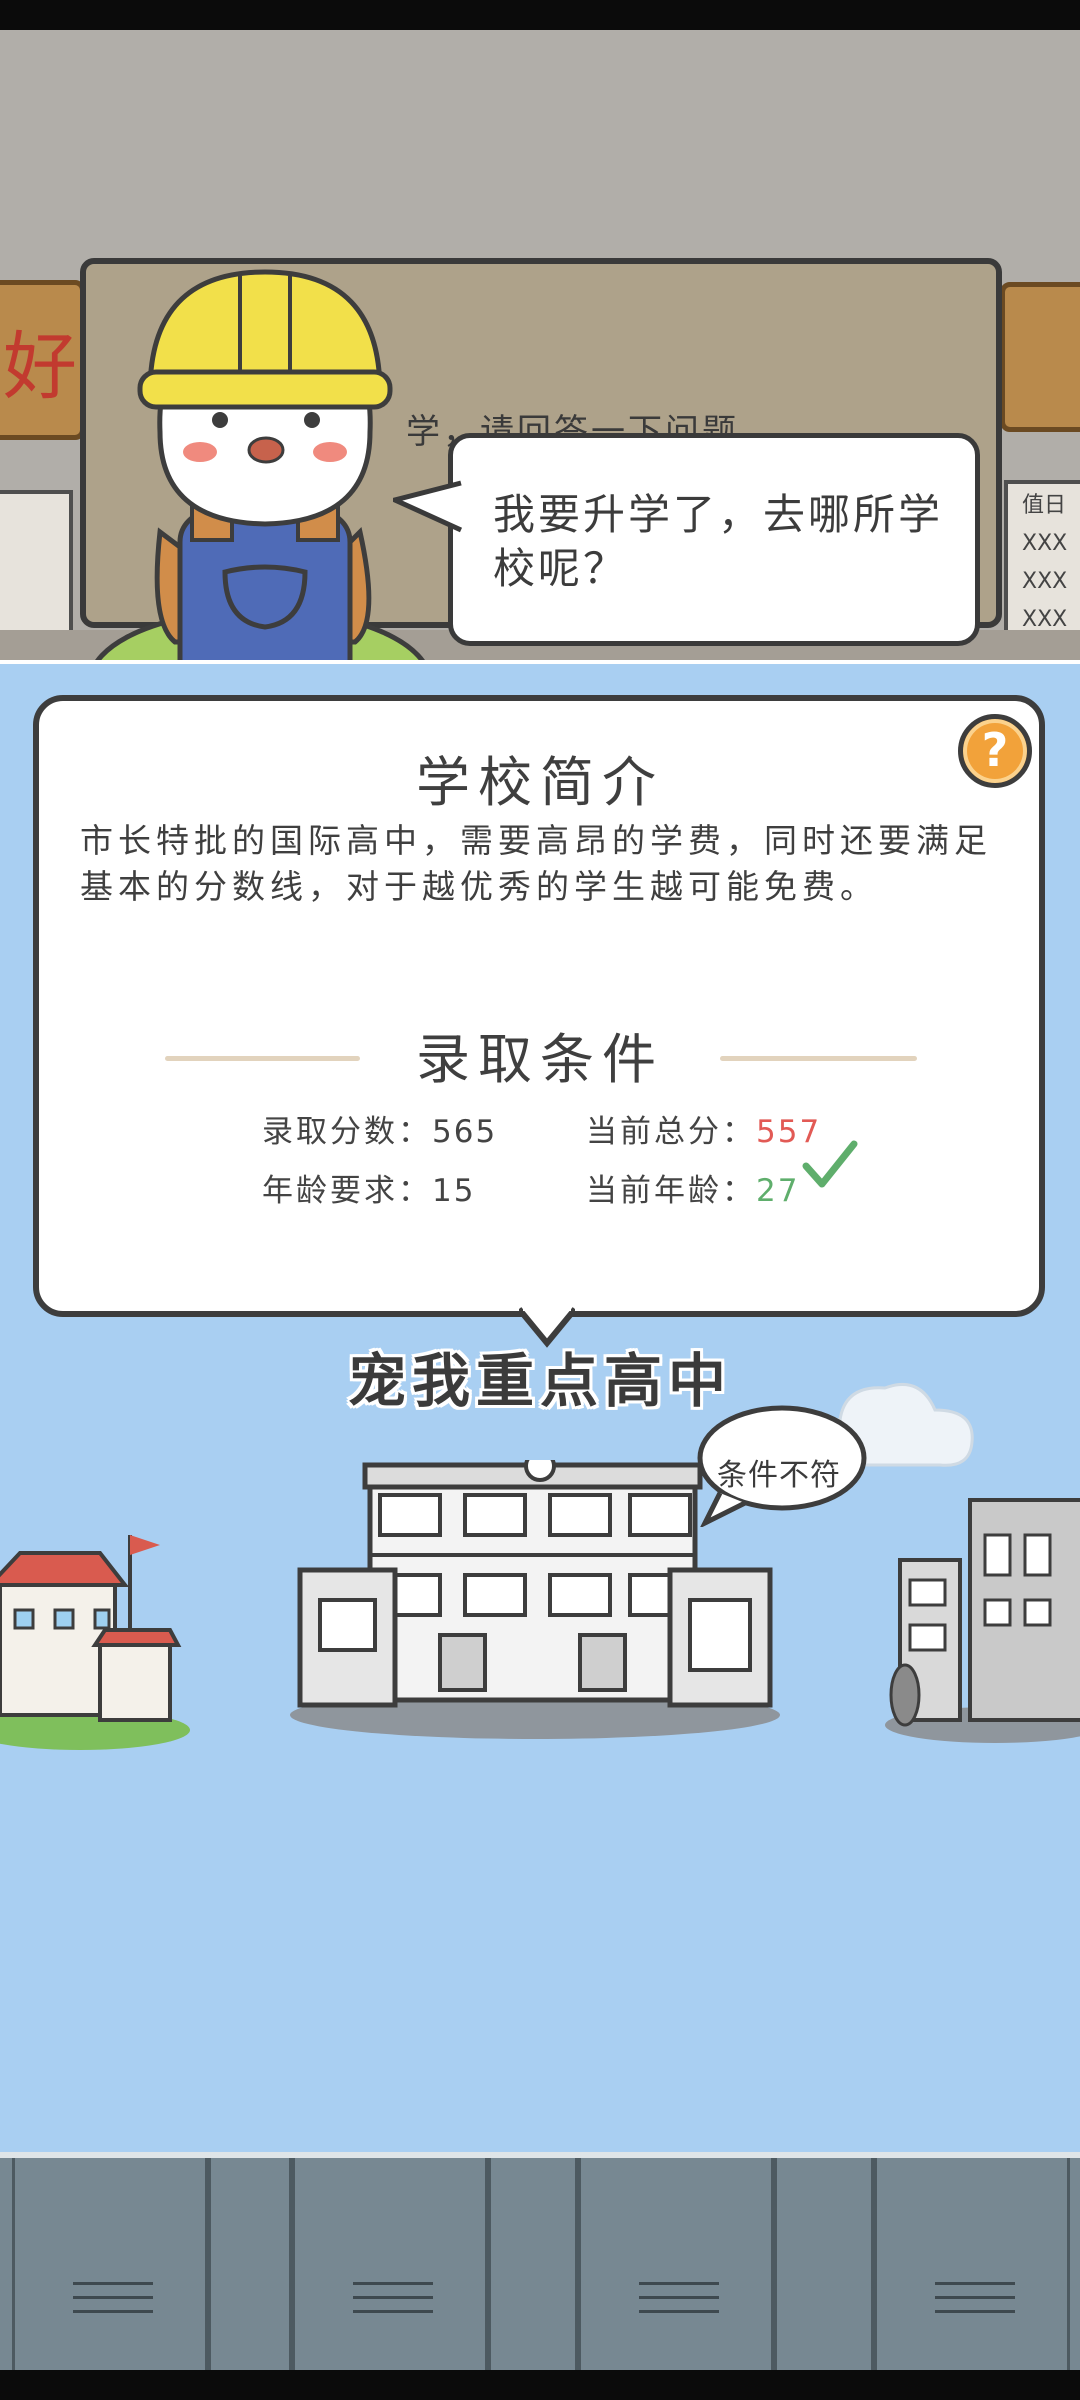 The width and height of the screenshot is (1080, 2400). I want to click on current-score: 当前总分：557, so click(703, 1128).